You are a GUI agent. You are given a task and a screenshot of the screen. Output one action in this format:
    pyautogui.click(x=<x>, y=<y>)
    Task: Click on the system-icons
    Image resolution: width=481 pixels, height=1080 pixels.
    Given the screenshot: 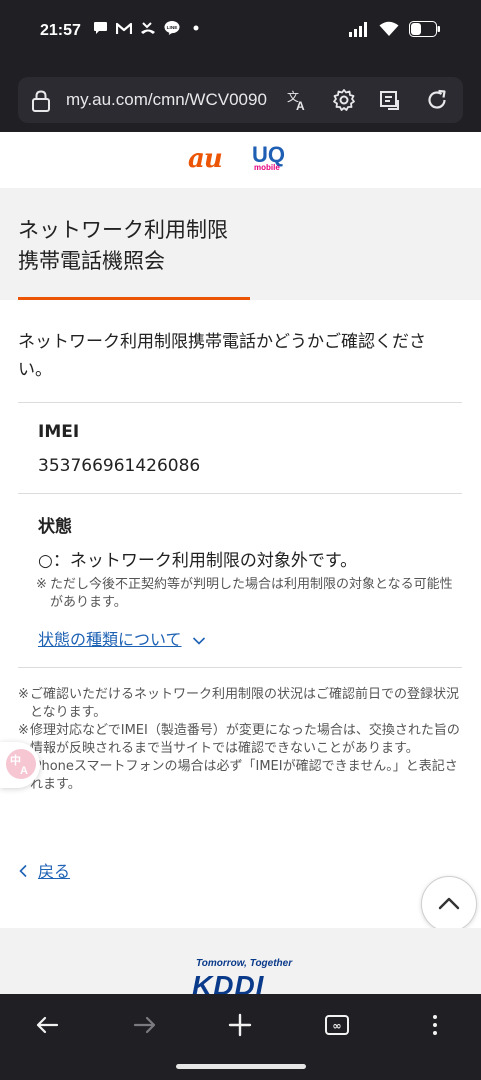 What is the action you would take?
    pyautogui.click(x=395, y=31)
    